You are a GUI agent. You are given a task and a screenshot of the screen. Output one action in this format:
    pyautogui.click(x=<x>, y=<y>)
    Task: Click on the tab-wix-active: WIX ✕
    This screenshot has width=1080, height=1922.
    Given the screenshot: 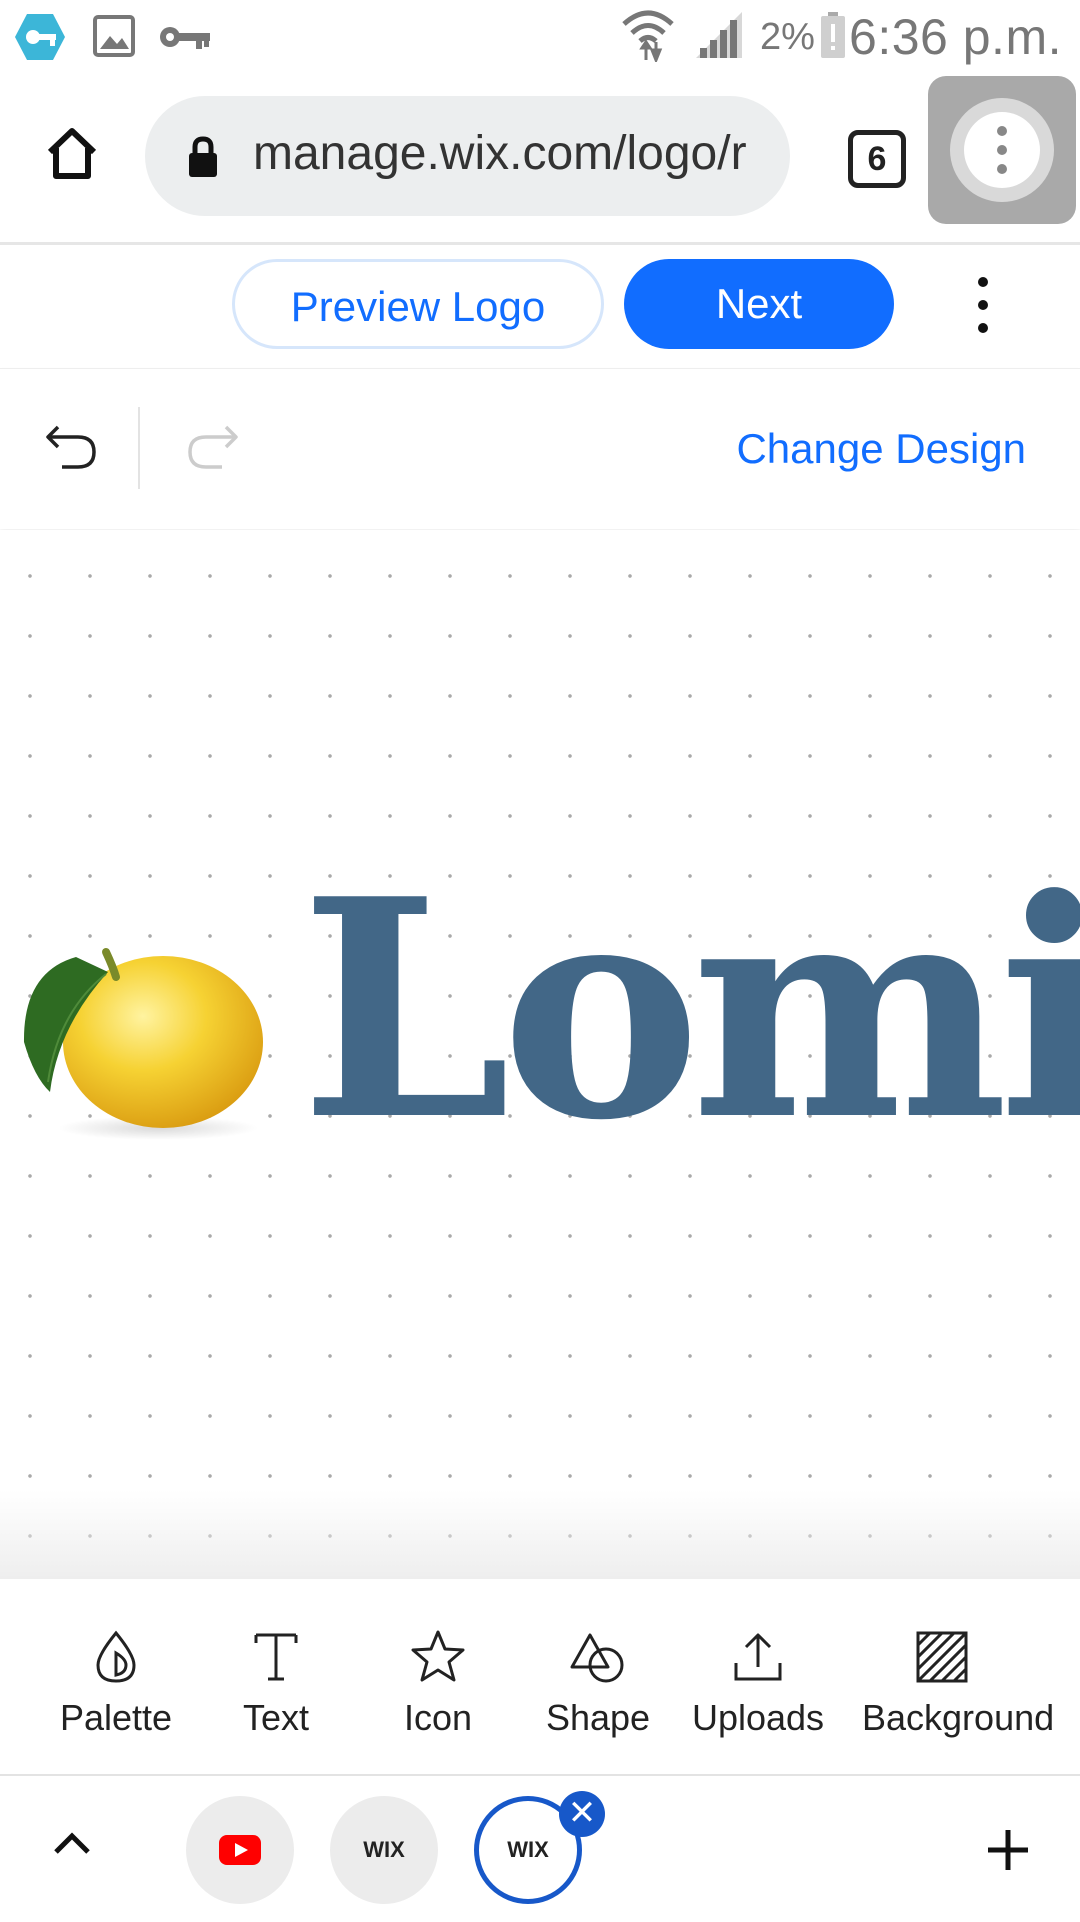 What is the action you would take?
    pyautogui.click(x=539, y=1847)
    